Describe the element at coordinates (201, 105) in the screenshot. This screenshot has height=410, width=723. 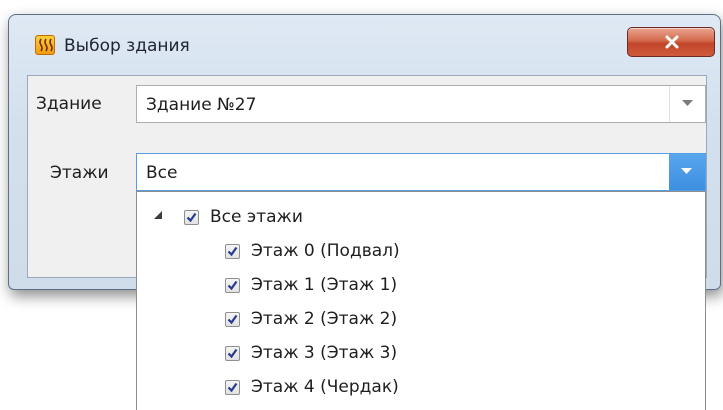
I see `building-value: Здание №27` at that location.